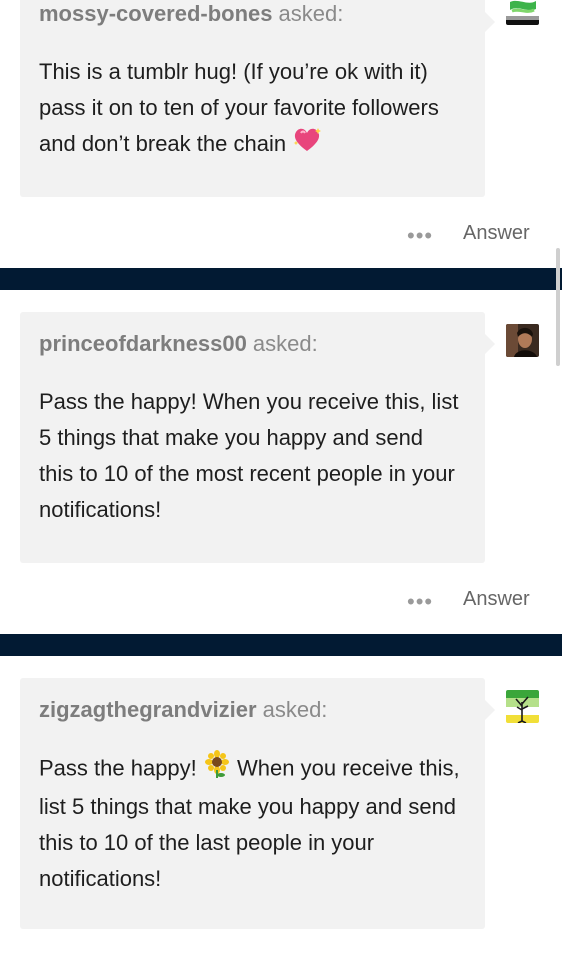 The width and height of the screenshot is (562, 960). What do you see at coordinates (148, 709) in the screenshot?
I see `asker-name-link: zigzagthegrandvizier` at bounding box center [148, 709].